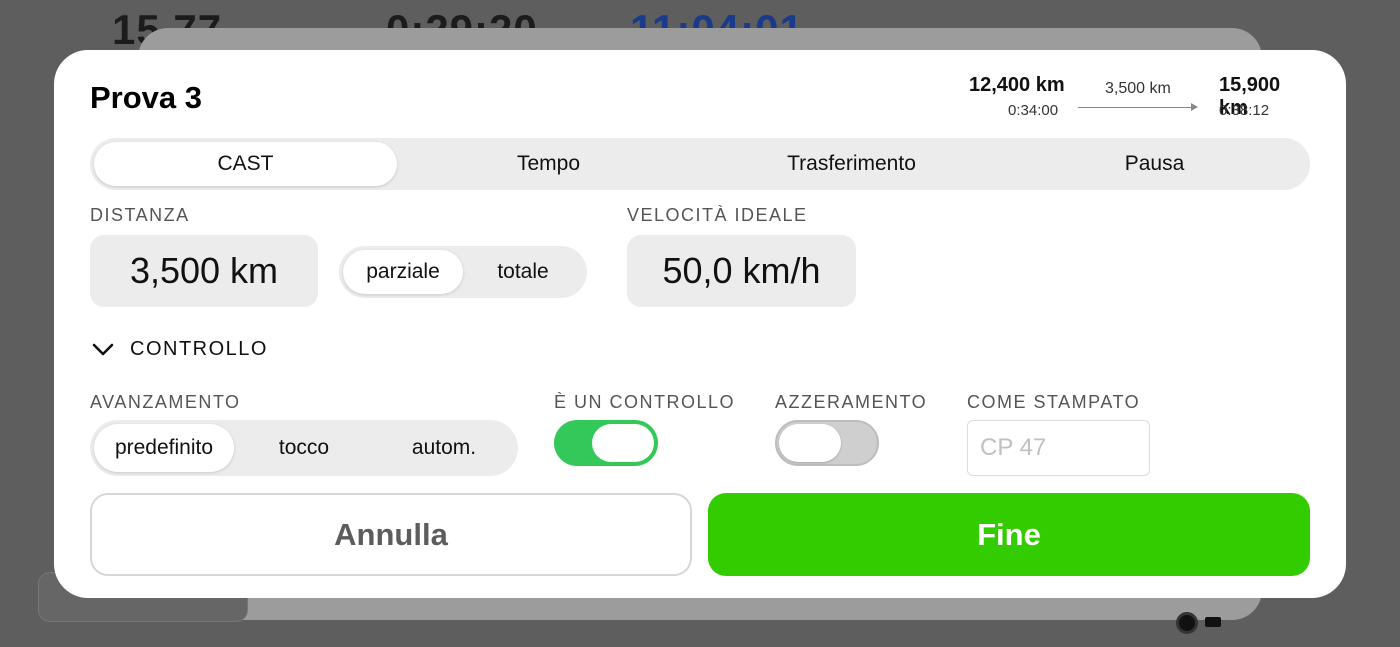  Describe the element at coordinates (199, 348) in the screenshot. I see `control-section-label: CONTROLLO` at that location.